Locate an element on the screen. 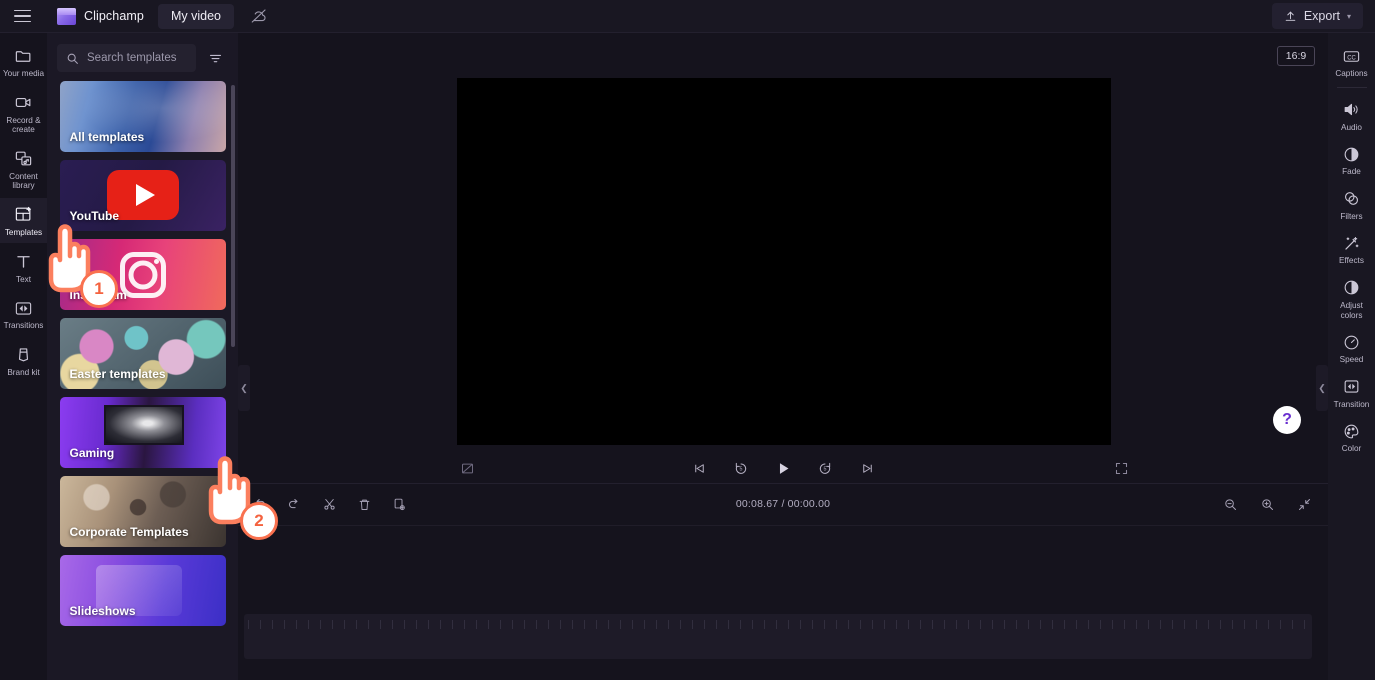  template-card-slideshows: Slideshows is located at coordinates (142, 590).